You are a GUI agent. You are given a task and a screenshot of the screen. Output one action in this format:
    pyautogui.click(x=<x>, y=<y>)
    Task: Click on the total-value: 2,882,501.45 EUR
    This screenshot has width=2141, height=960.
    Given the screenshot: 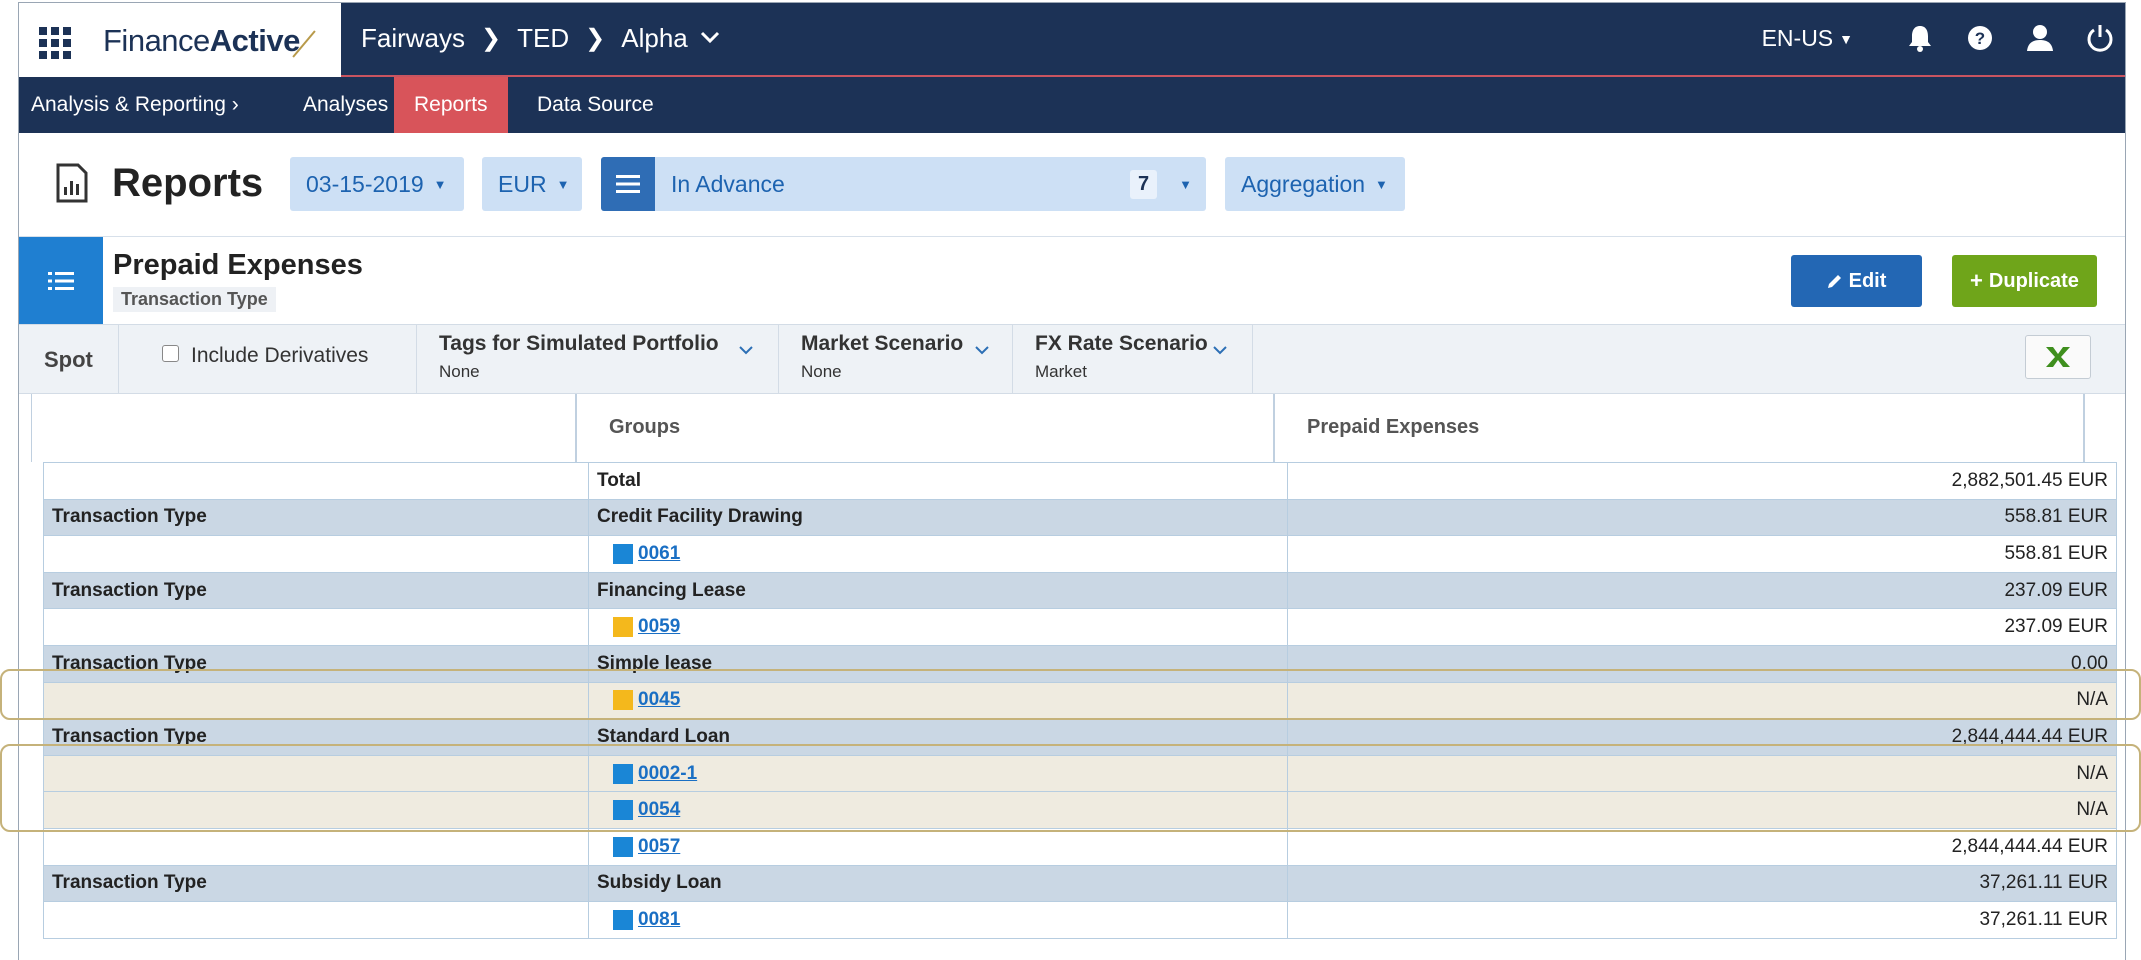 What is the action you would take?
    pyautogui.click(x=1702, y=481)
    